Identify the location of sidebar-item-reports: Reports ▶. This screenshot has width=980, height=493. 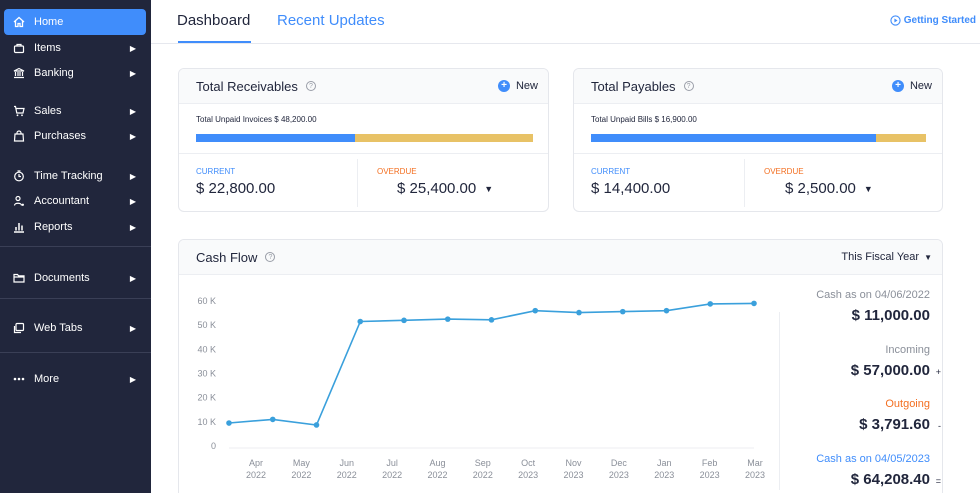
(75, 227).